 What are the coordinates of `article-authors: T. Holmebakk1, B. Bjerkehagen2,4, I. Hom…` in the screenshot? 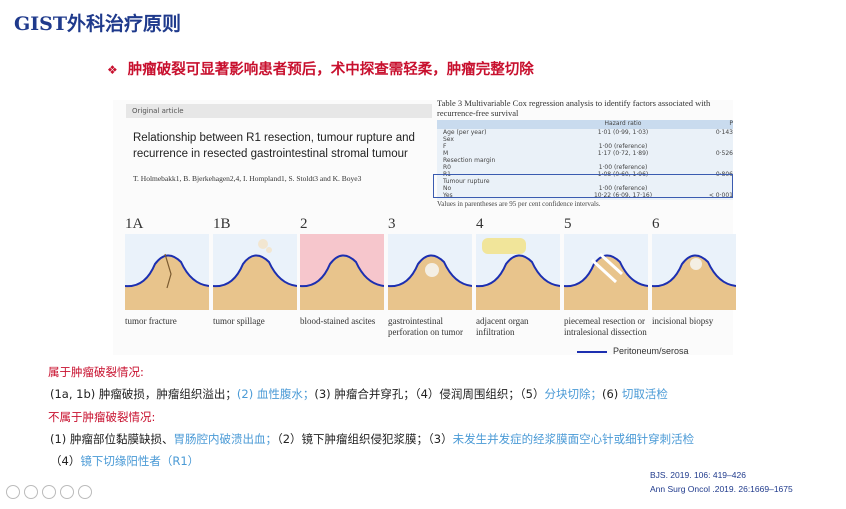 It's located at (247, 178).